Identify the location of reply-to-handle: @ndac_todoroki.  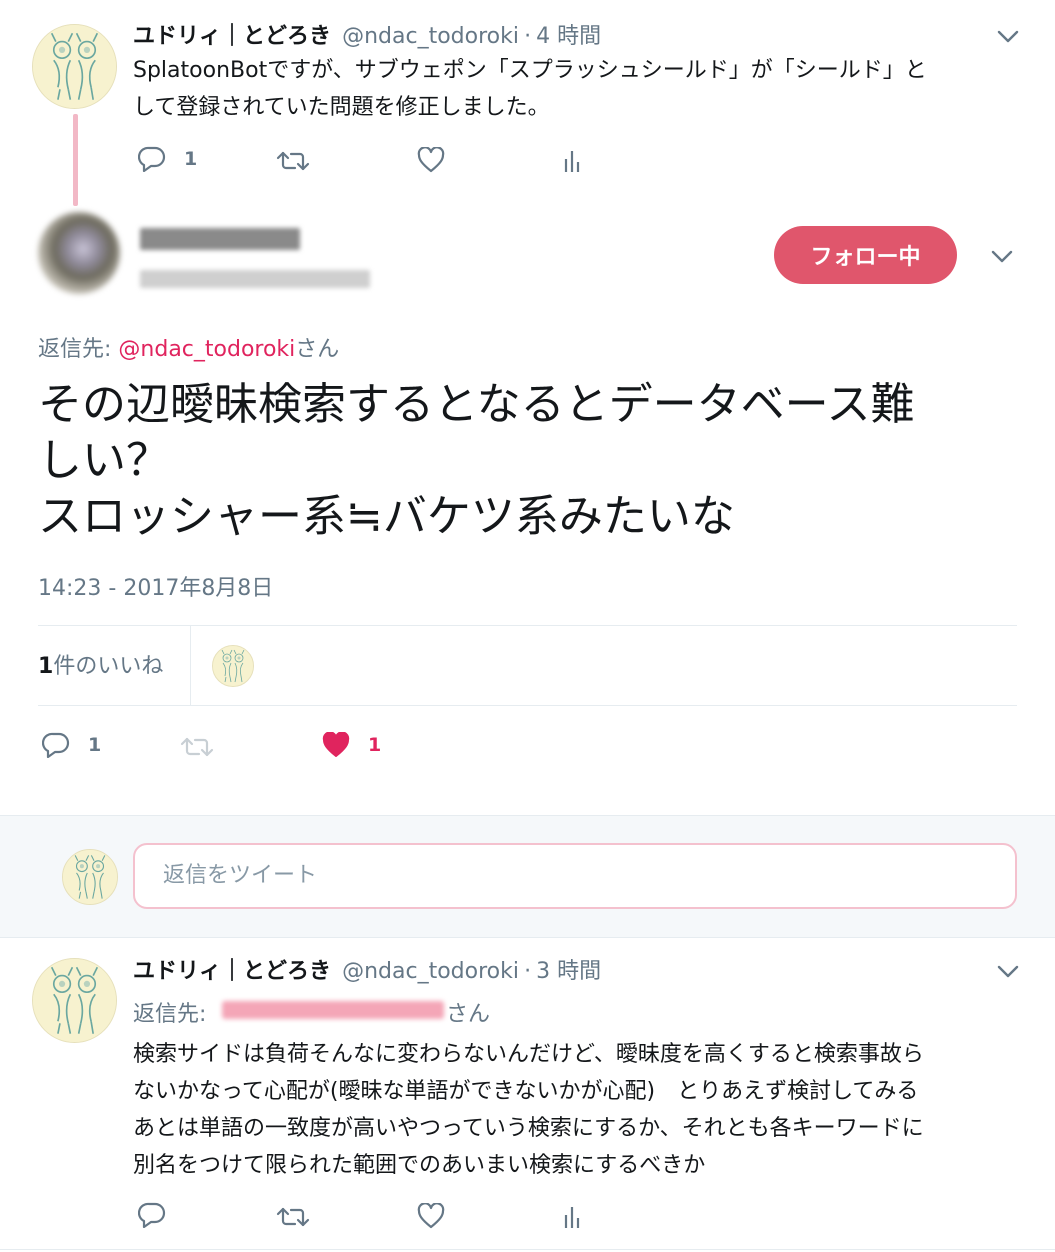
(206, 349).